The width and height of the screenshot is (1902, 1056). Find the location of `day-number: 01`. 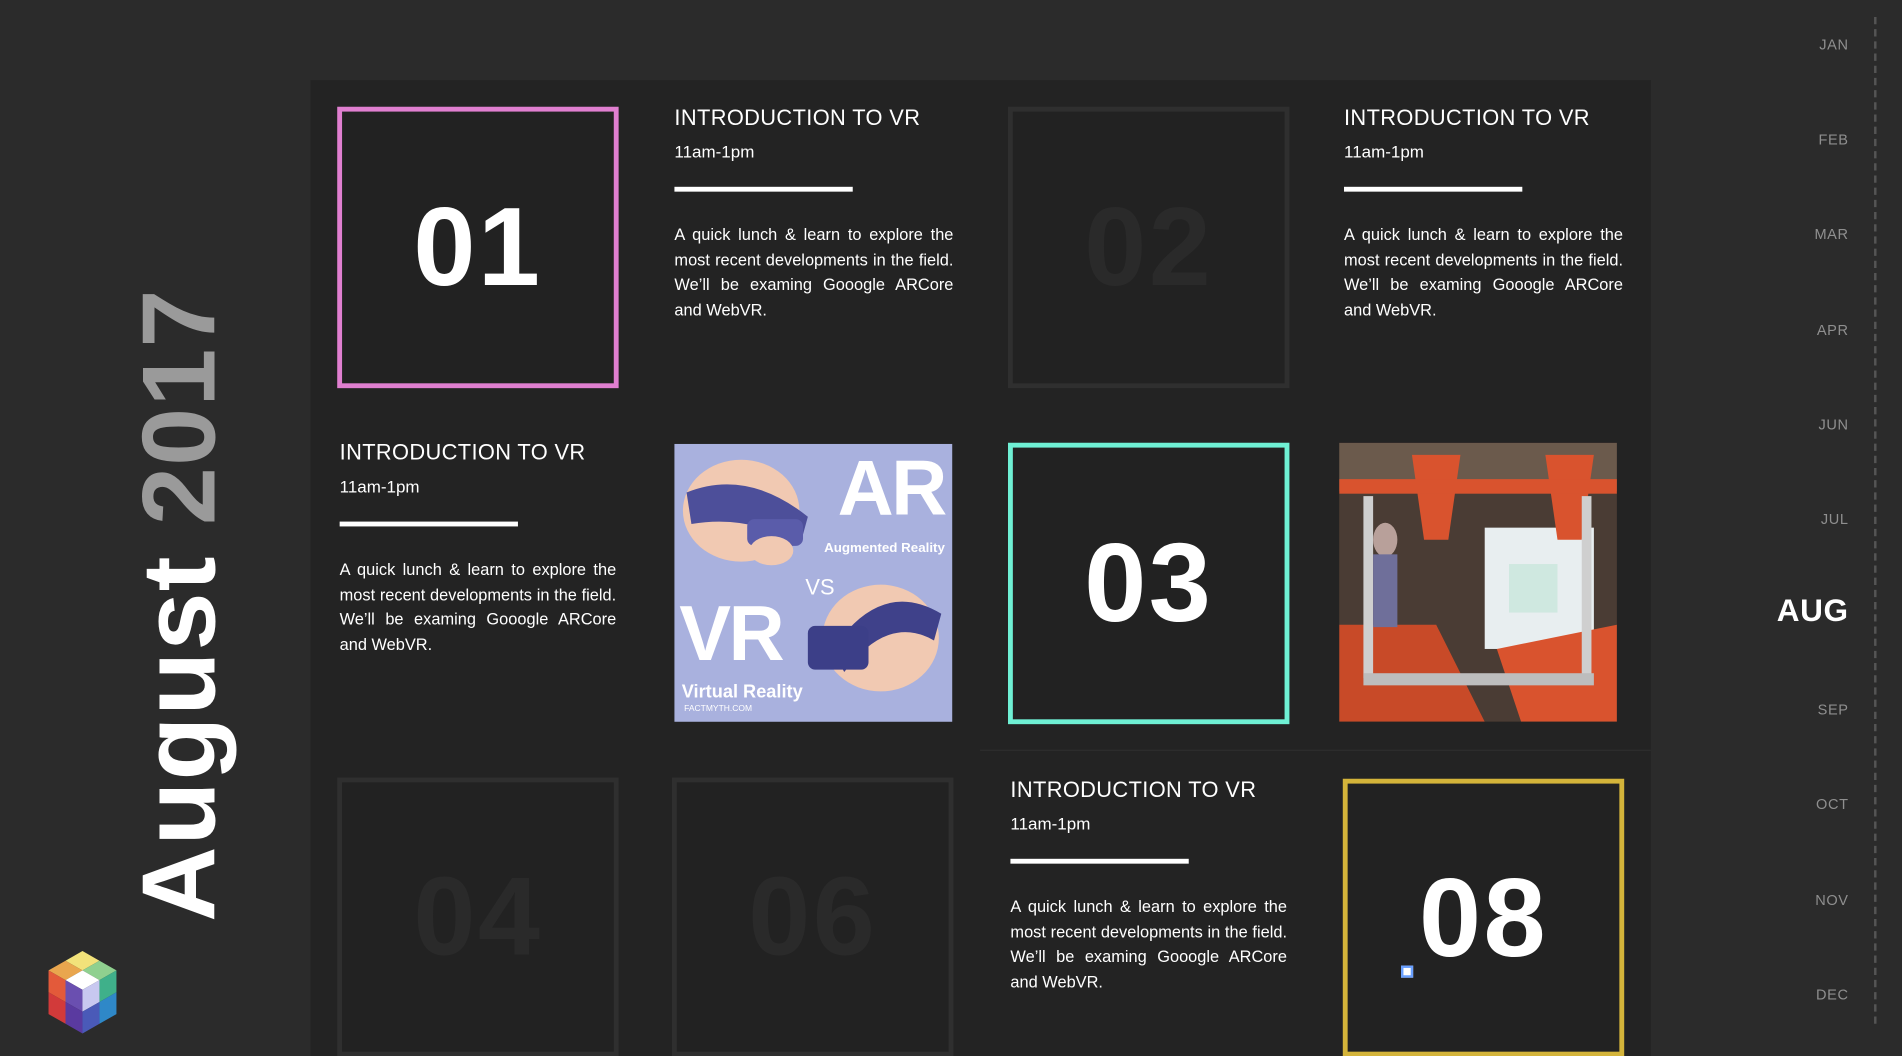

day-number: 01 is located at coordinates (478, 247).